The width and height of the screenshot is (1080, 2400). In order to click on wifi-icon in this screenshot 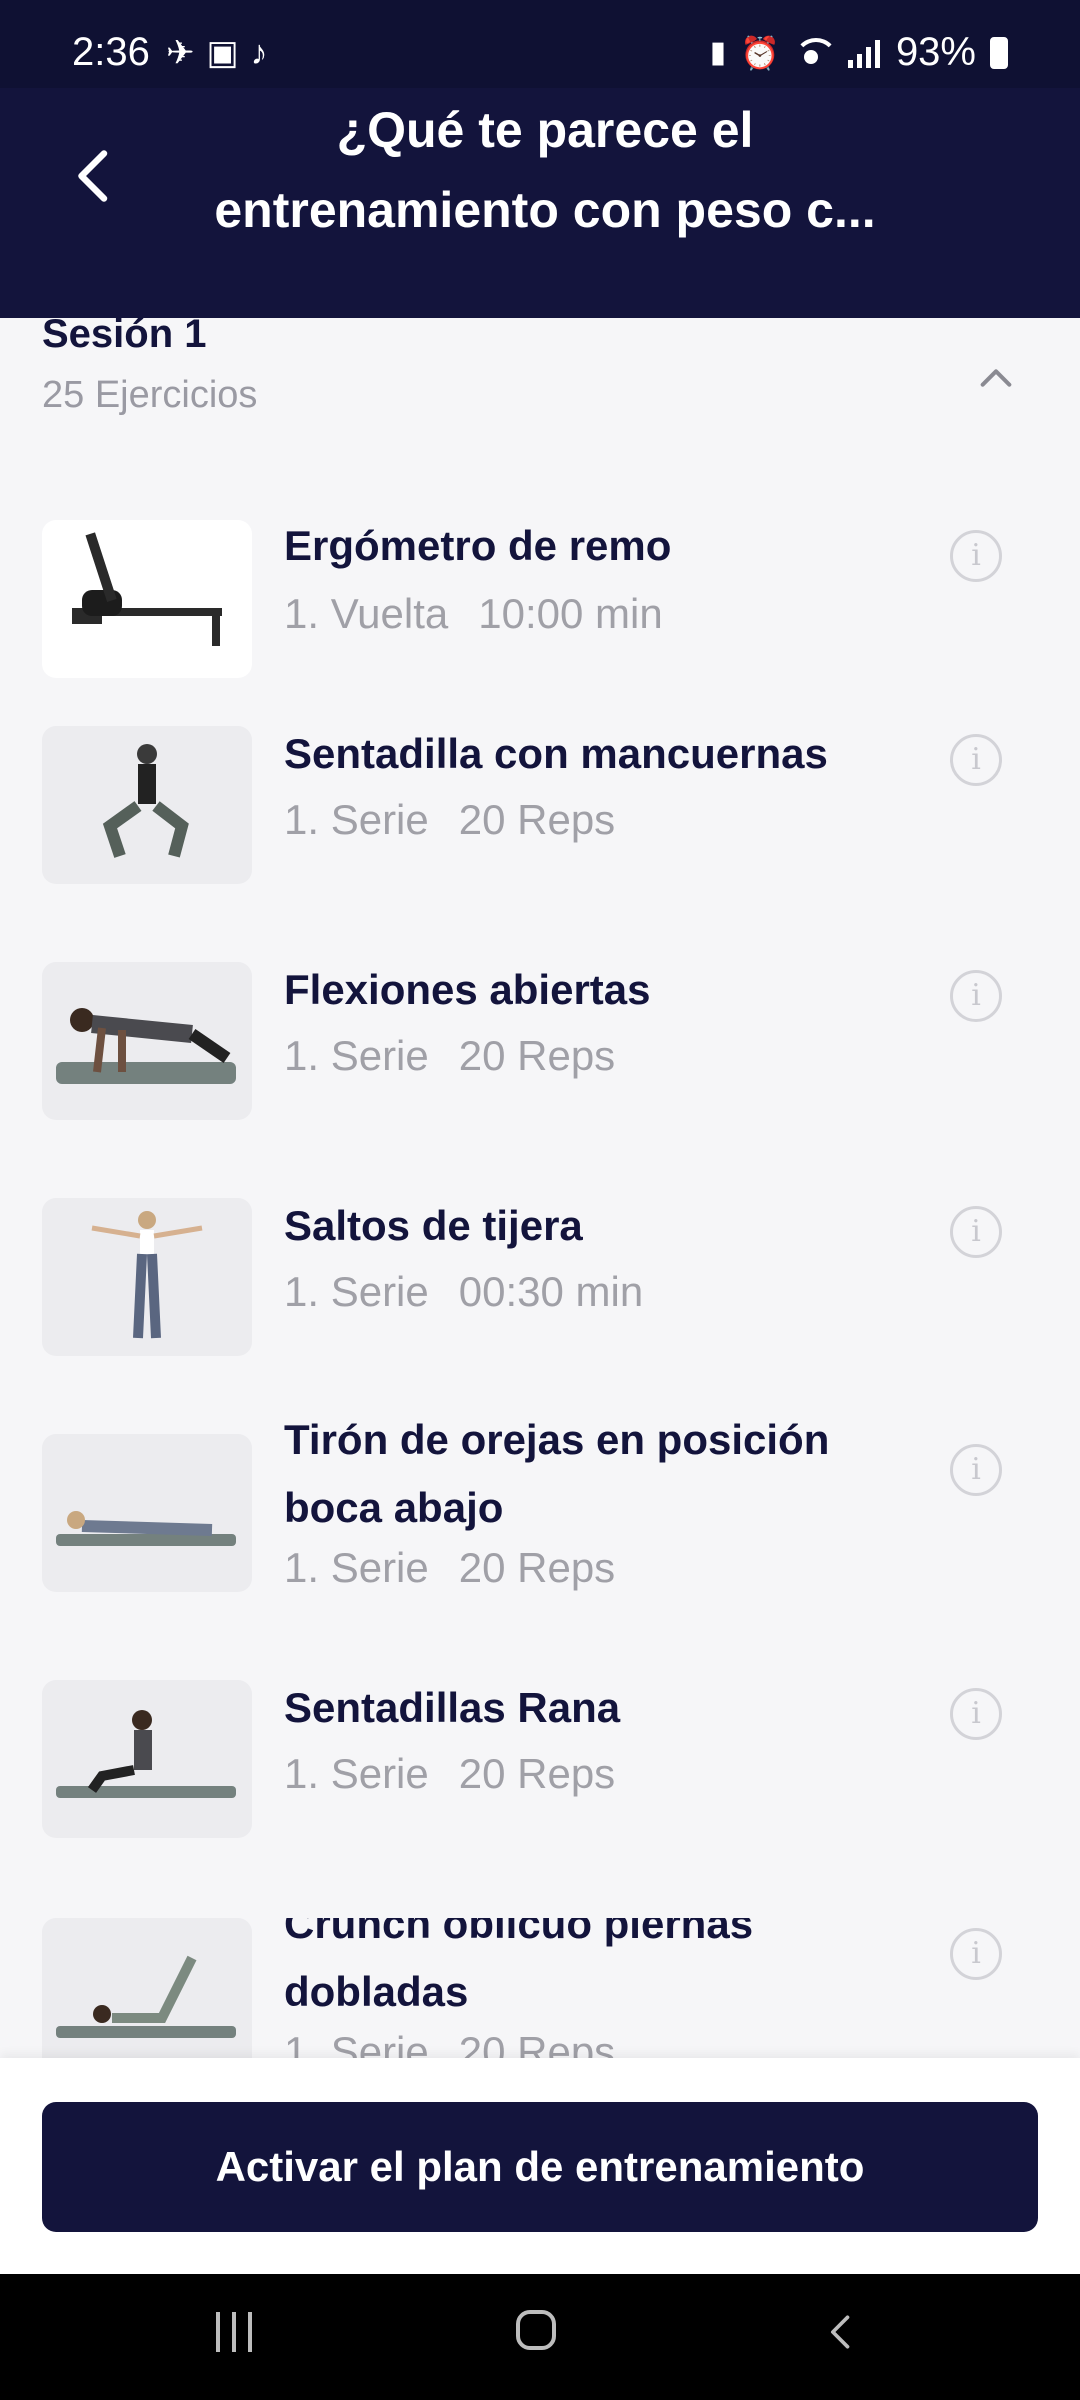, I will do `click(813, 52)`.